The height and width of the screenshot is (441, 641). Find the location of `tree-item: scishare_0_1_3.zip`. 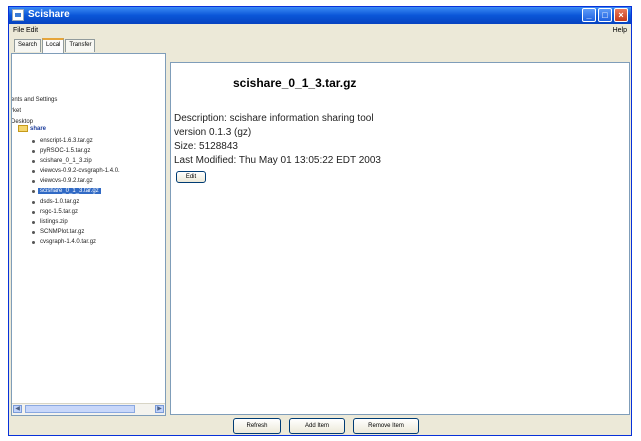

tree-item: scishare_0_1_3.zip is located at coordinates (66, 161).